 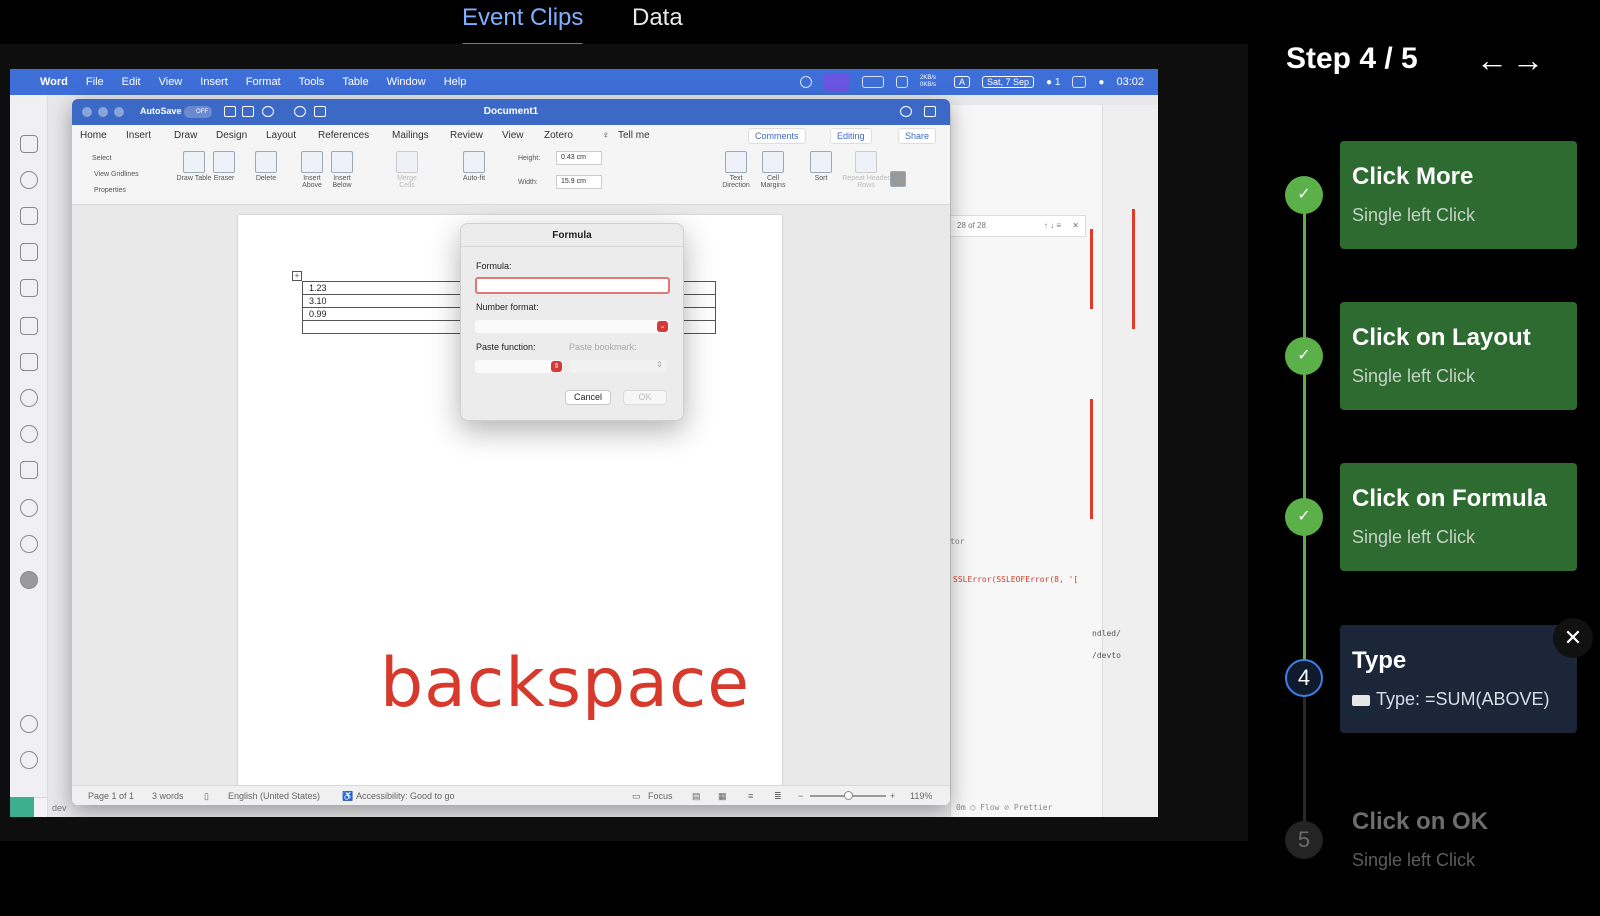 What do you see at coordinates (606, 135) in the screenshot?
I see `tell-me-icon: ♀` at bounding box center [606, 135].